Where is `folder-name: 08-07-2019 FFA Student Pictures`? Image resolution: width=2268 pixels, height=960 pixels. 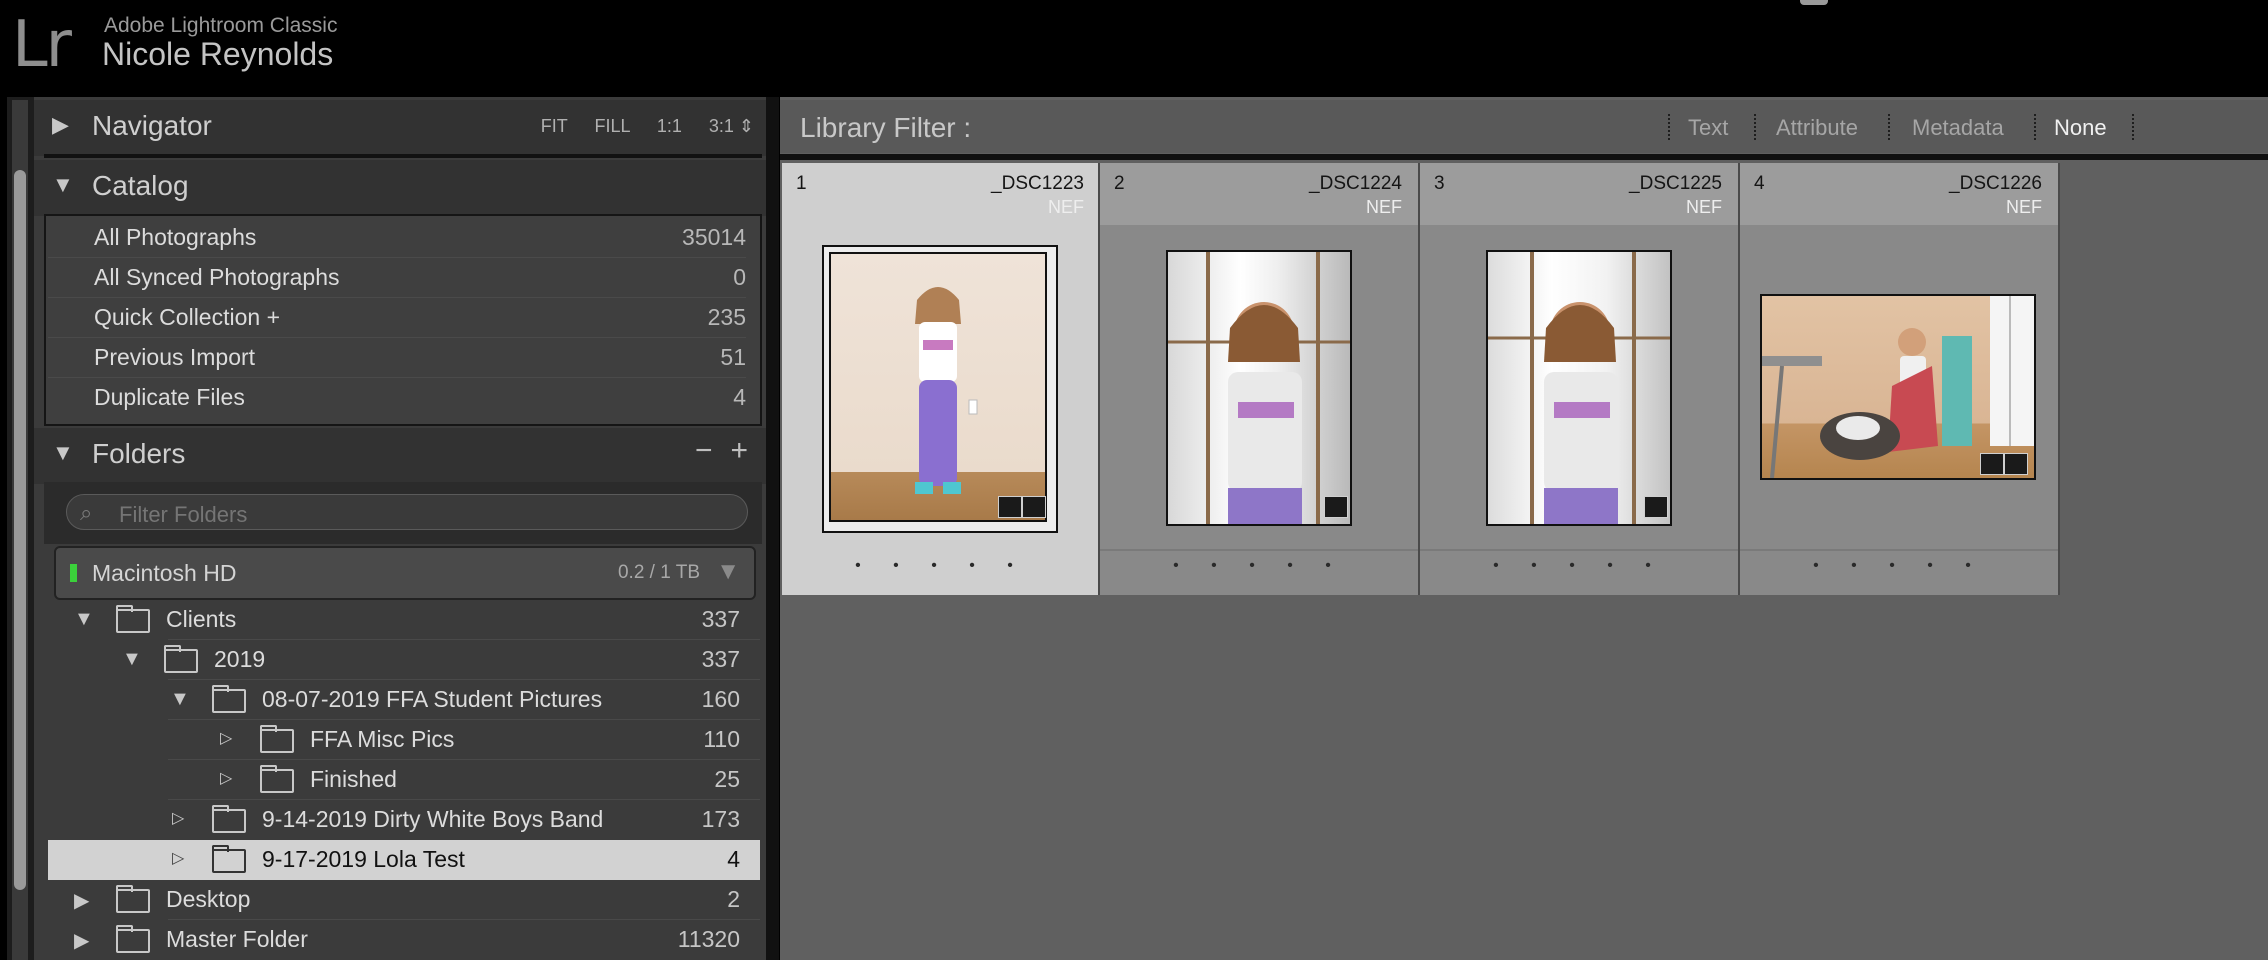 folder-name: 08-07-2019 FFA Student Pictures is located at coordinates (432, 699).